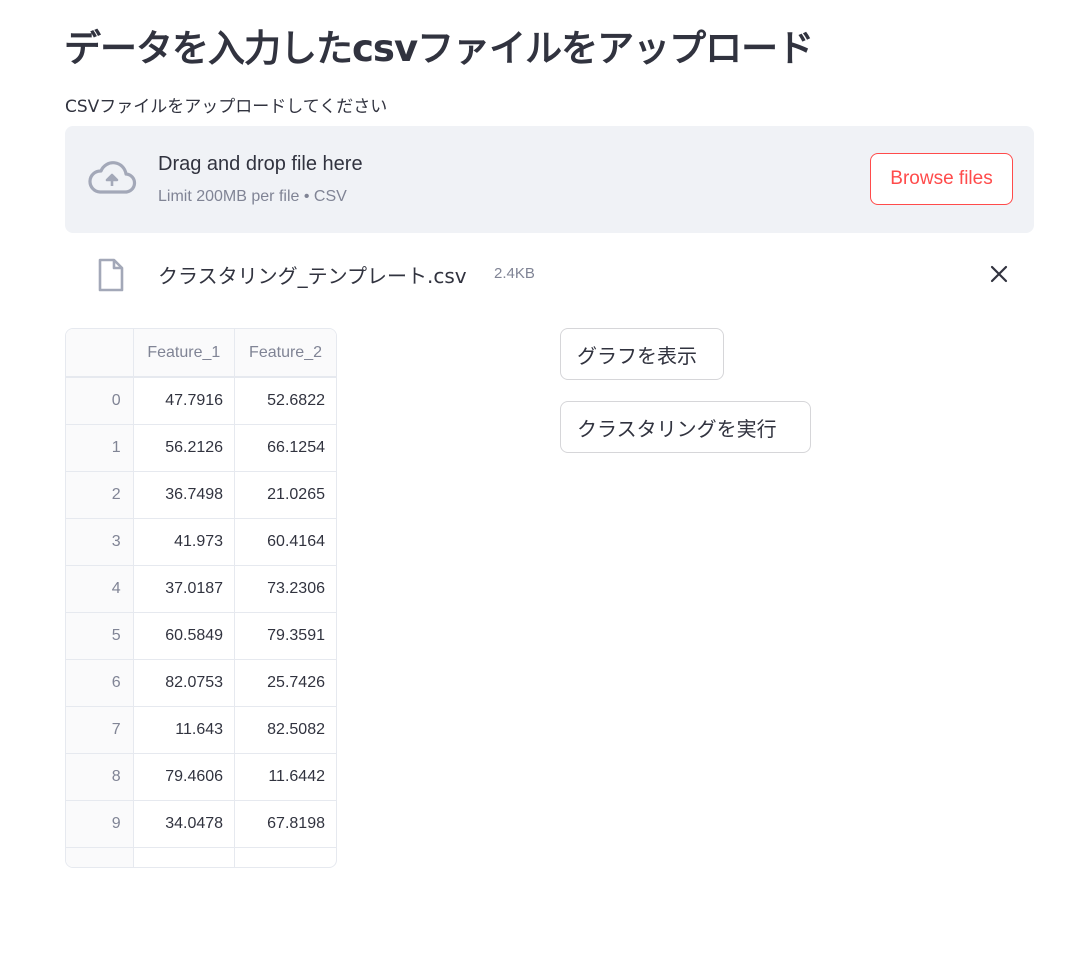  I want to click on table-cell: 82.0753, so click(184, 683).